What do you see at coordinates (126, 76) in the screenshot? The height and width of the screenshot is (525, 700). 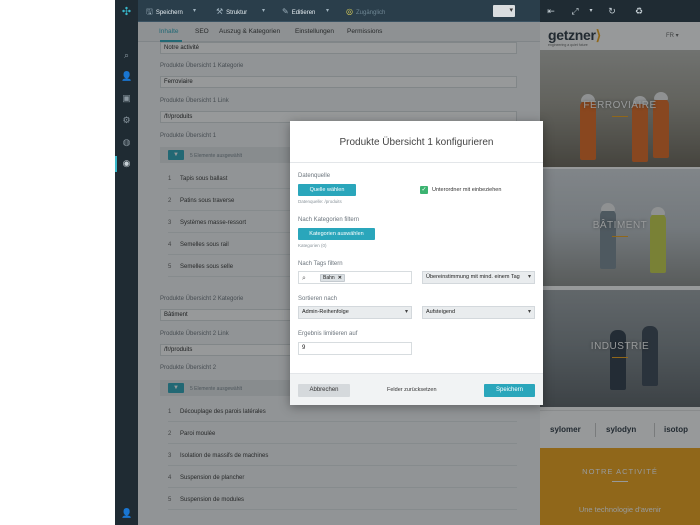 I see `user-icon: 👤` at bounding box center [126, 76].